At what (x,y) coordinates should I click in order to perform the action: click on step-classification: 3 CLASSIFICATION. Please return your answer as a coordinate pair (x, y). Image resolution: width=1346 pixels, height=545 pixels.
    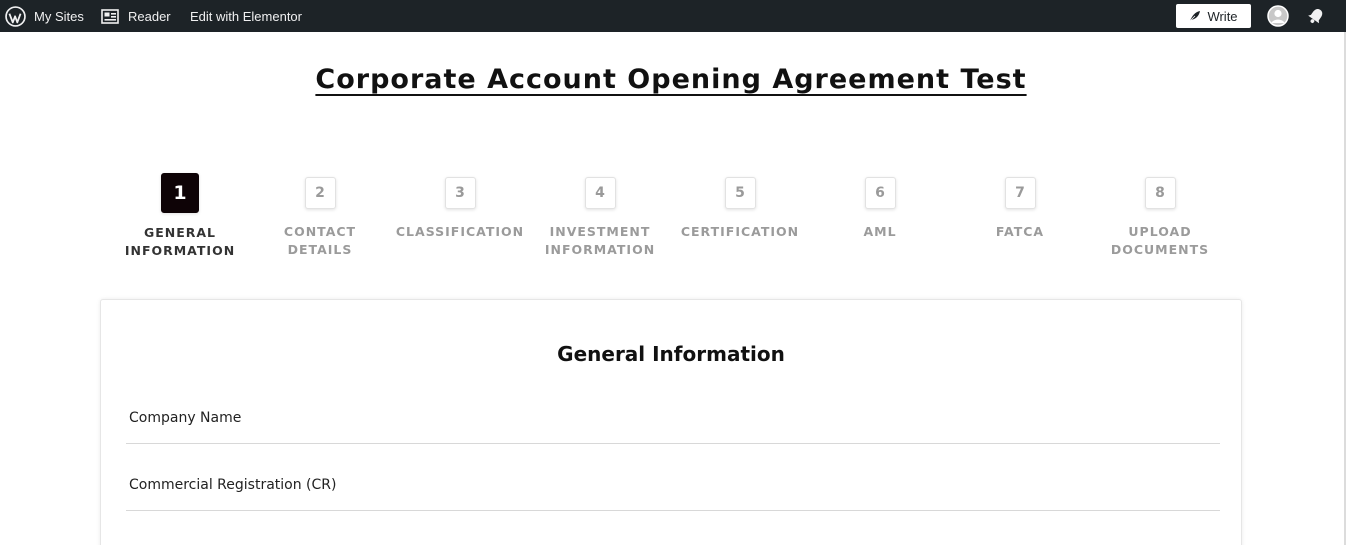
    Looking at the image, I should click on (460, 207).